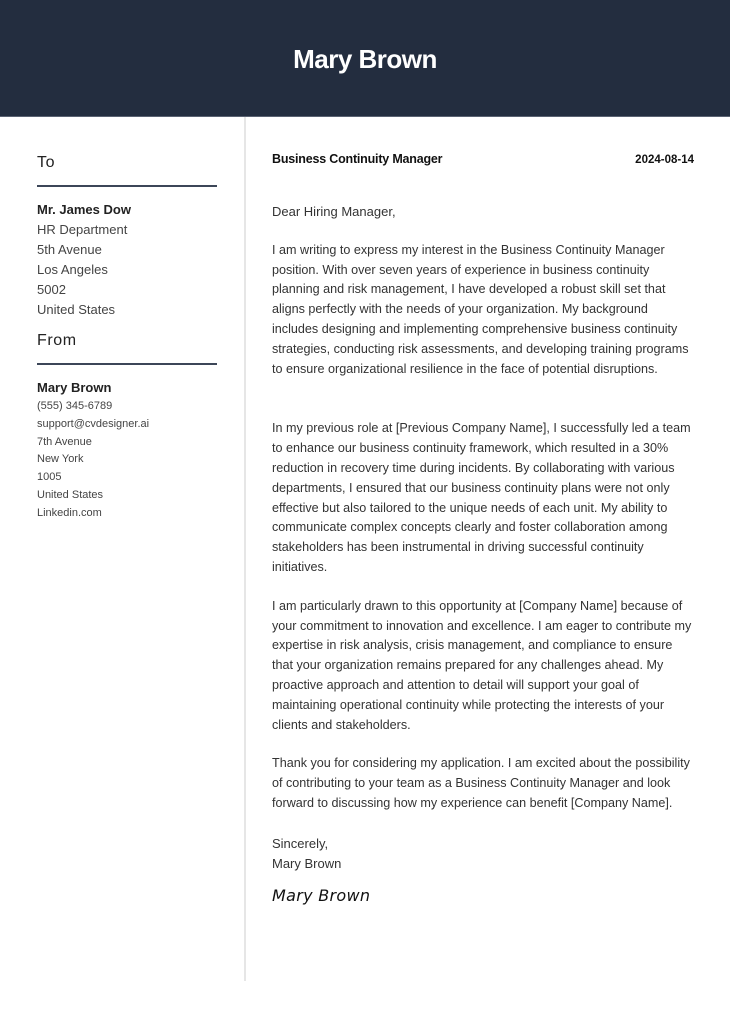 The height and width of the screenshot is (1024, 730). I want to click on sender-heading: From, so click(57, 340).